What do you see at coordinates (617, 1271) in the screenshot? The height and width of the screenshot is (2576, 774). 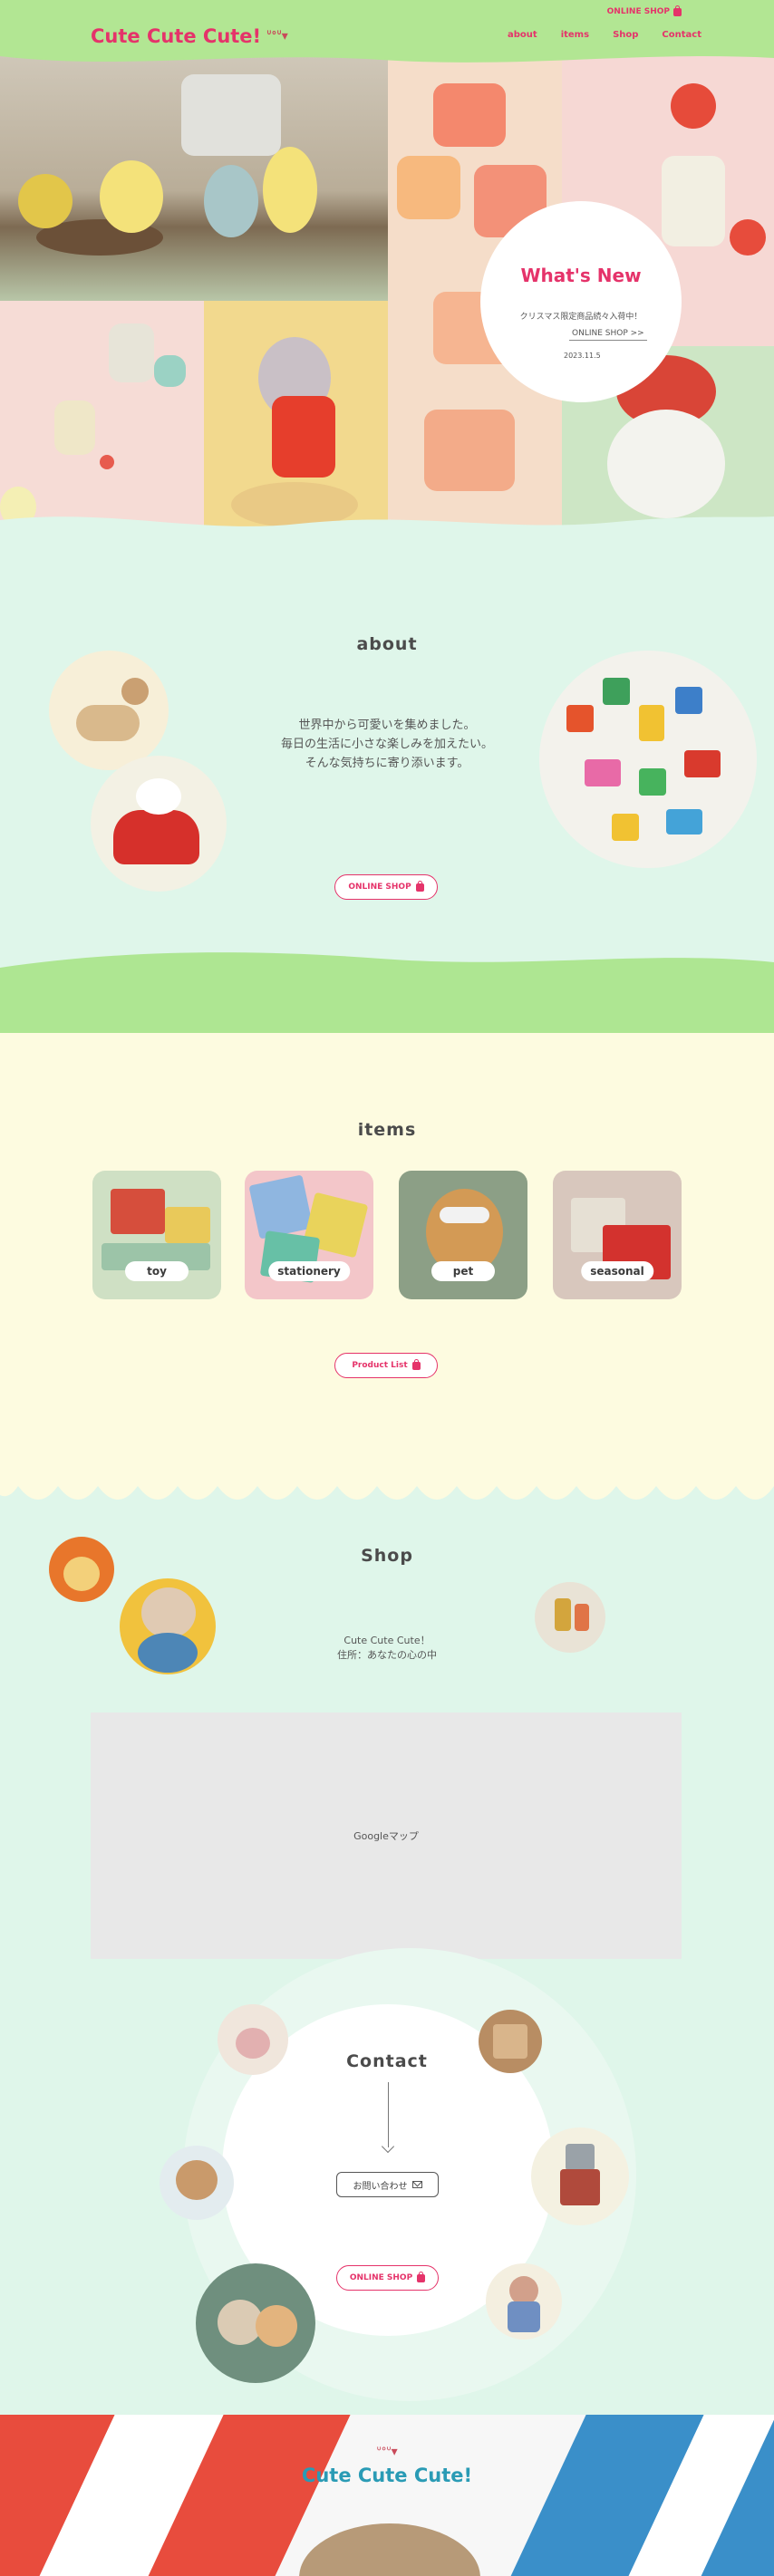 I see `item-label-seasonal: seasonal` at bounding box center [617, 1271].